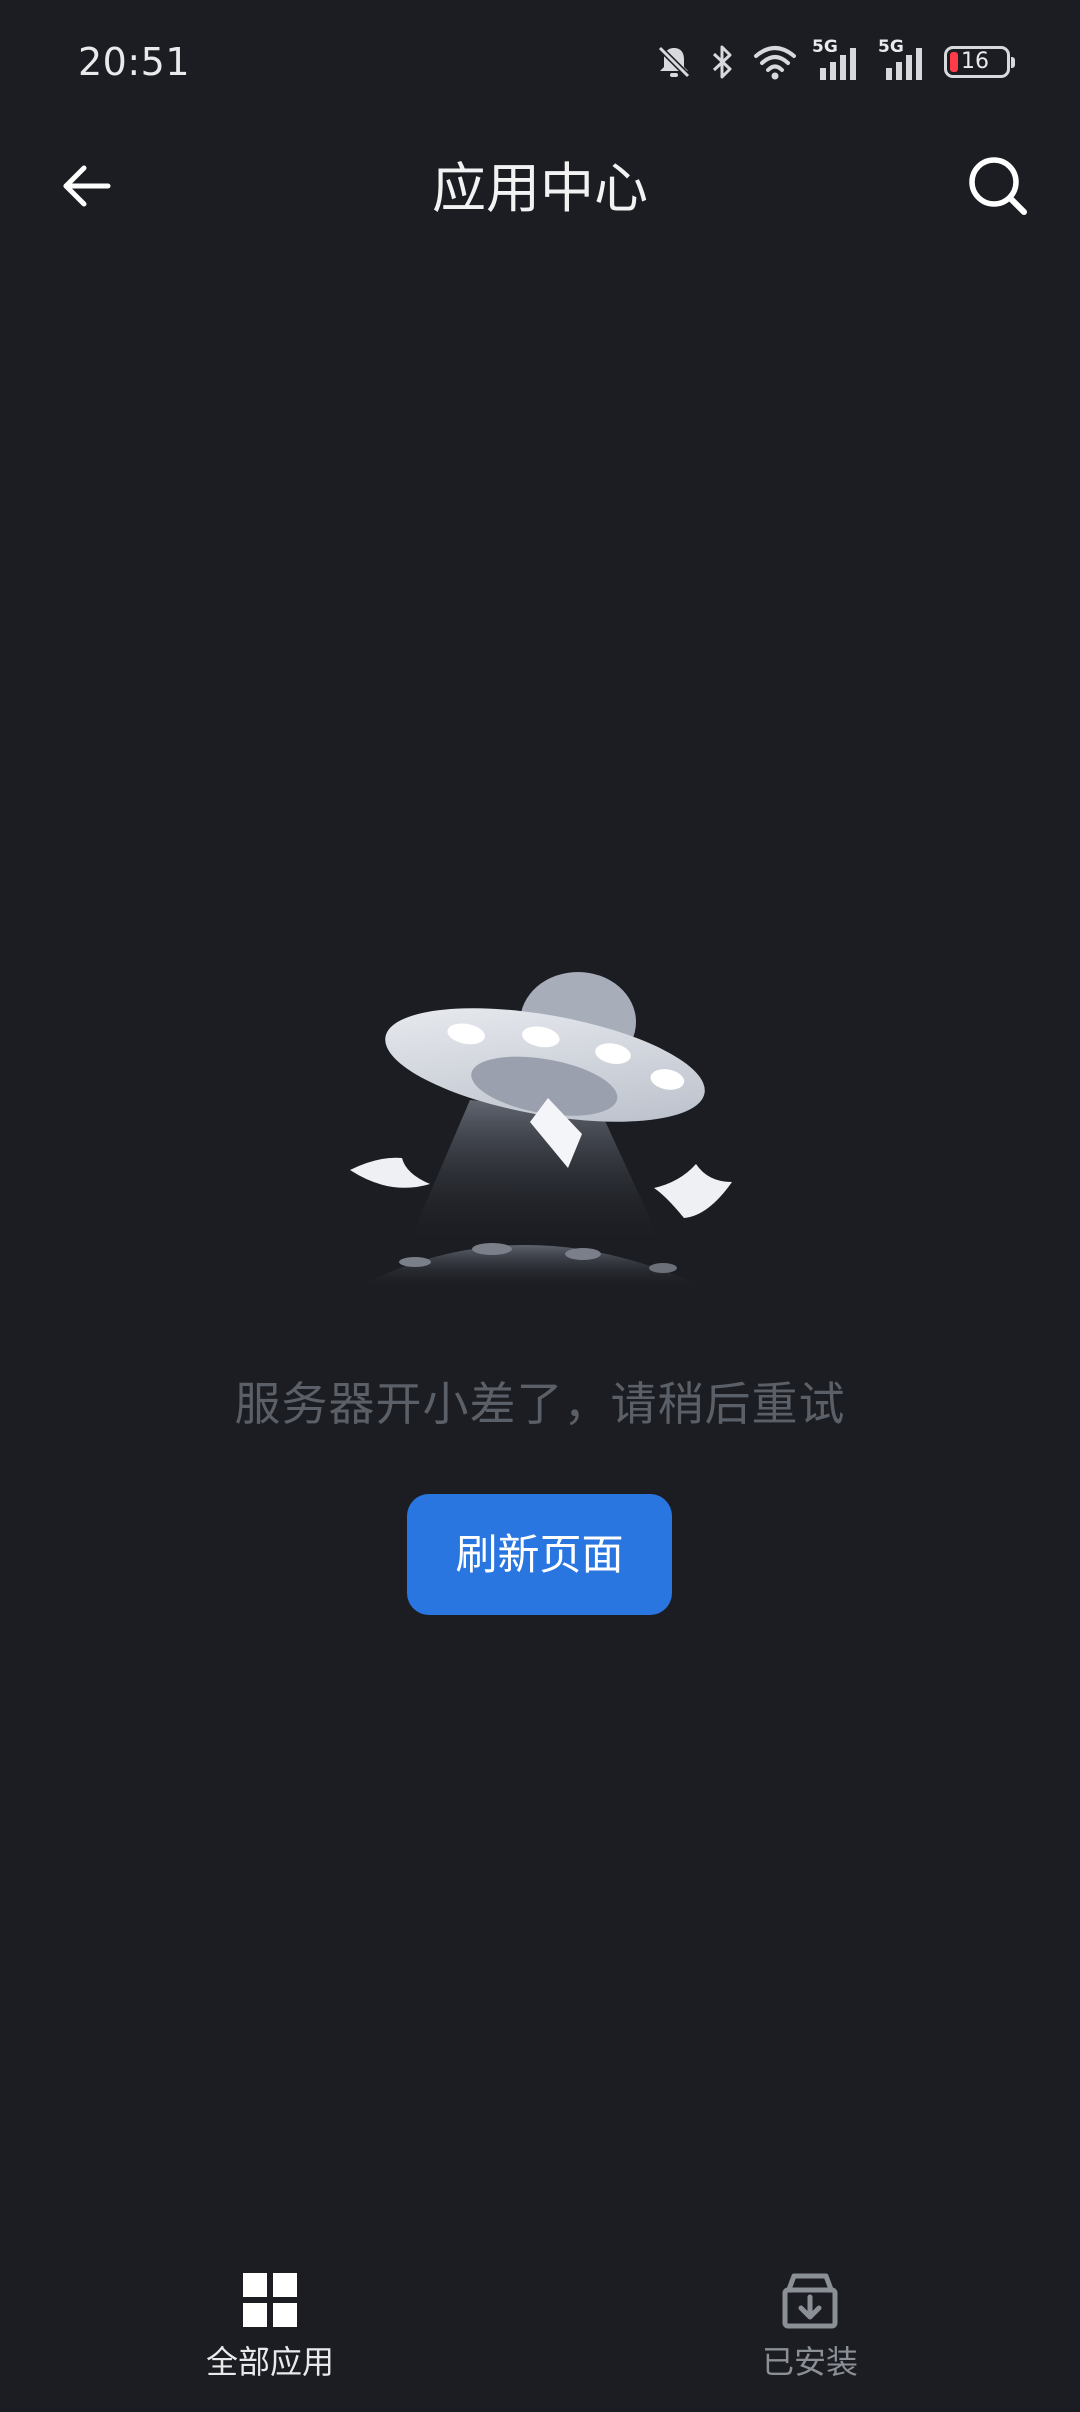 The image size is (1080, 2412). What do you see at coordinates (674, 62) in the screenshot?
I see `bell-muted-icon` at bounding box center [674, 62].